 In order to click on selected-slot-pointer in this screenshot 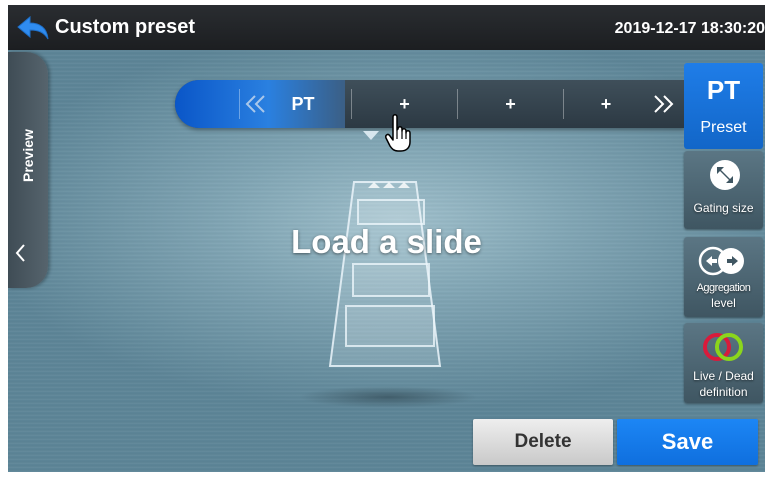, I will do `click(371, 135)`.